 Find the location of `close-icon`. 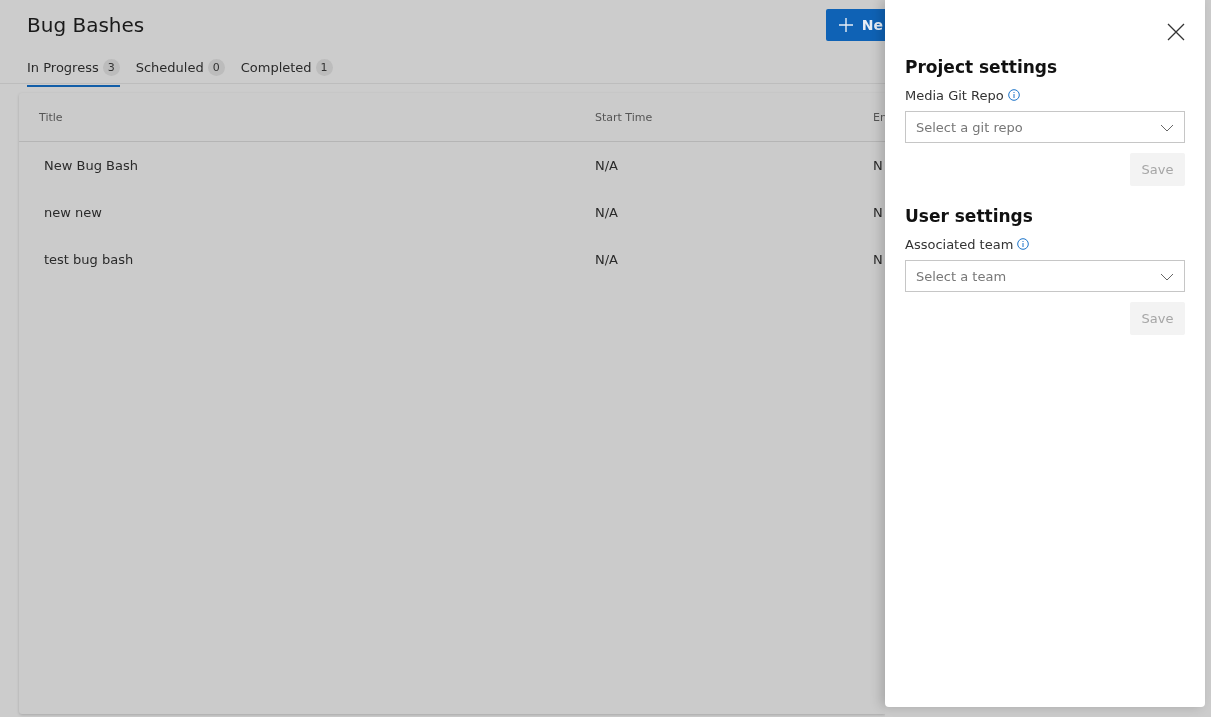

close-icon is located at coordinates (1176, 32).